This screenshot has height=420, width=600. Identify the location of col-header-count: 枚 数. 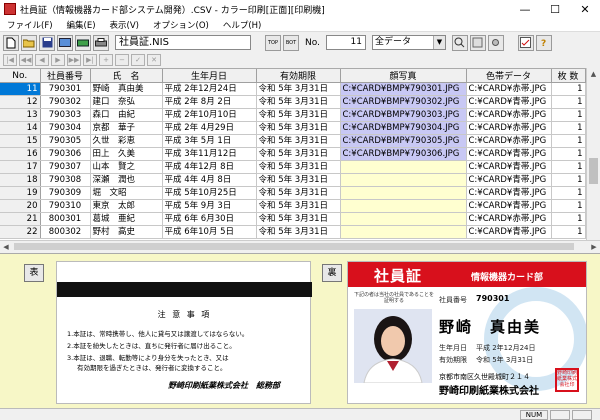
(568, 76).